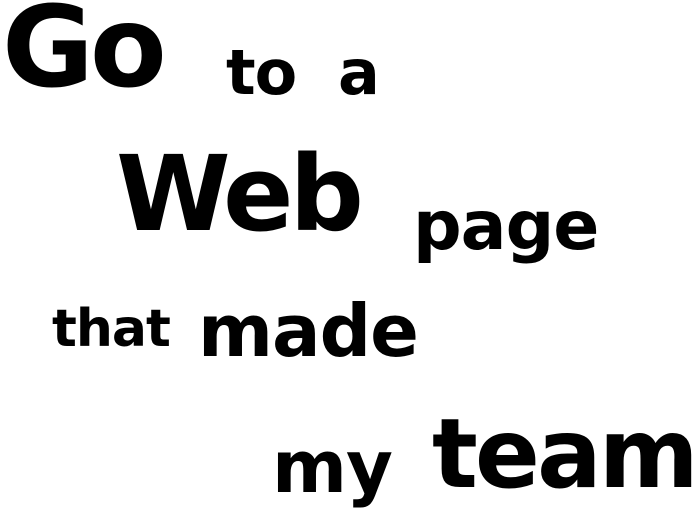 The width and height of the screenshot is (700, 514). What do you see at coordinates (332, 467) in the screenshot?
I see `word-my: my` at bounding box center [332, 467].